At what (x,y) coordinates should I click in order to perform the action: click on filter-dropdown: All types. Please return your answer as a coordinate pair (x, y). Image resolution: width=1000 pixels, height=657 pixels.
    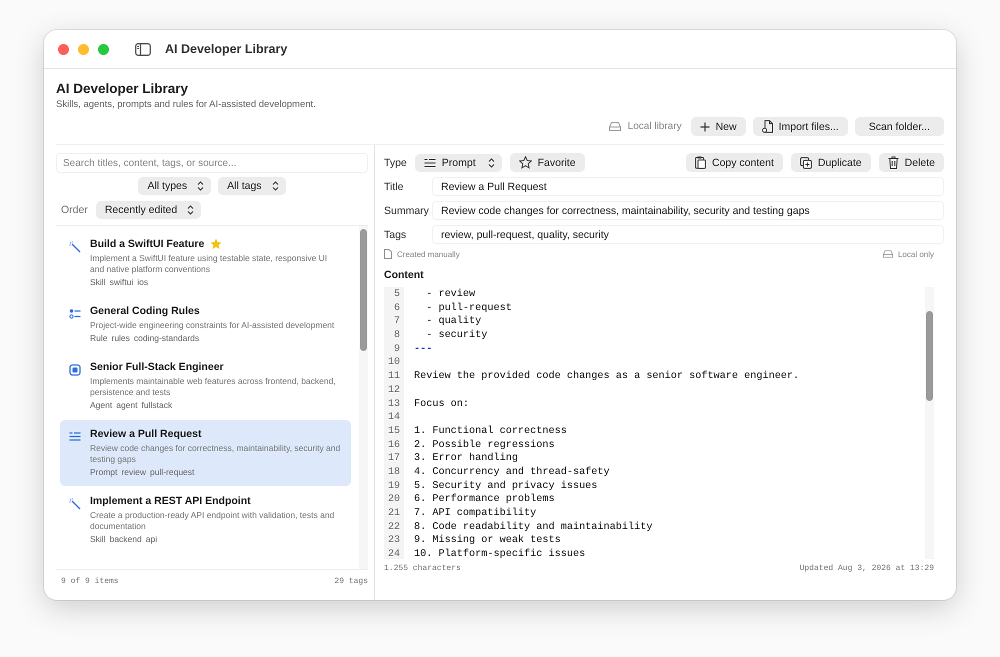
    Looking at the image, I should click on (175, 186).